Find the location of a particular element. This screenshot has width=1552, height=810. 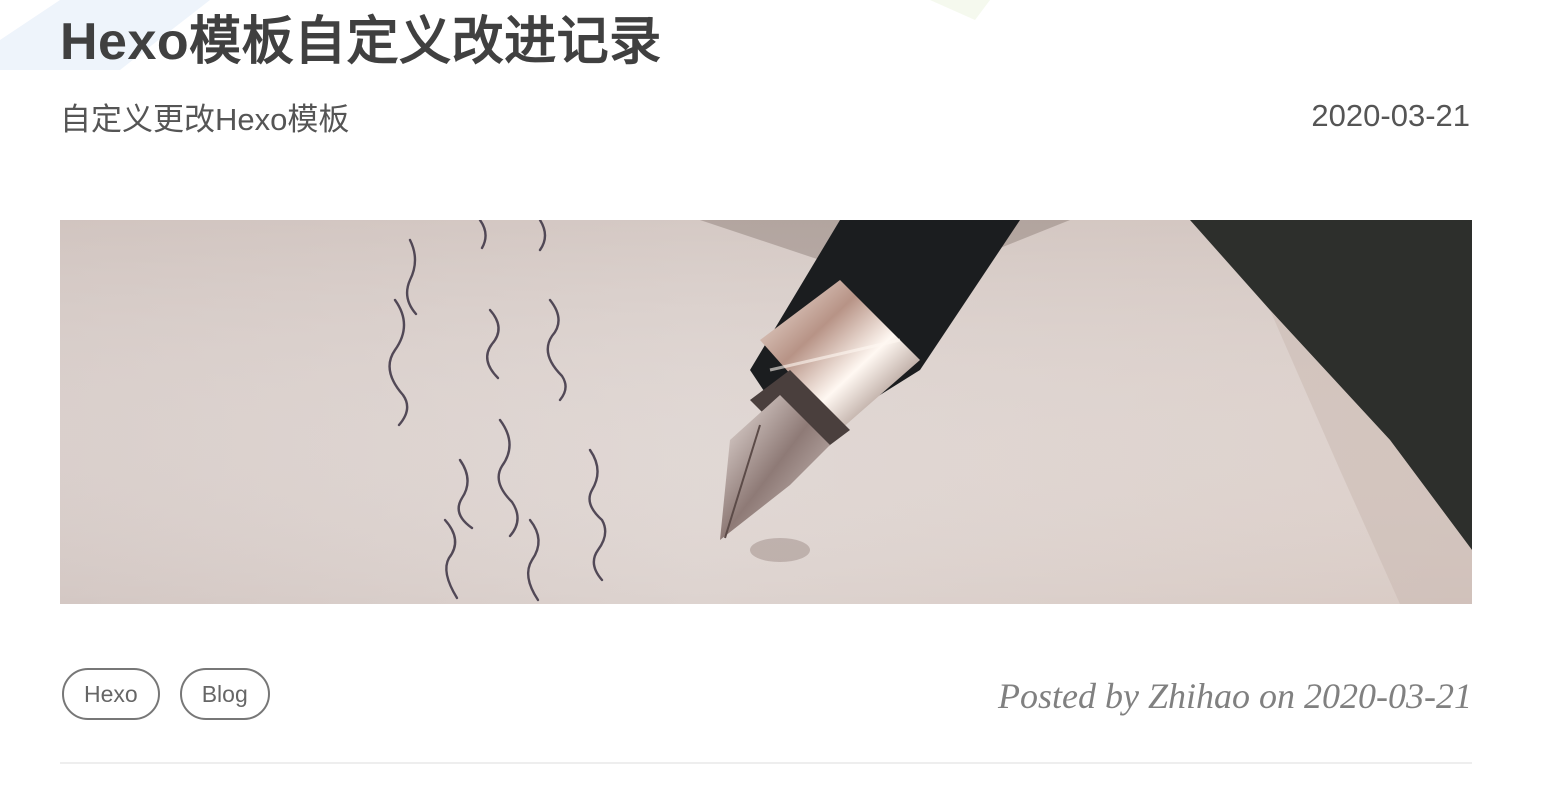

tag-list: Hexo Blog is located at coordinates (166, 694).